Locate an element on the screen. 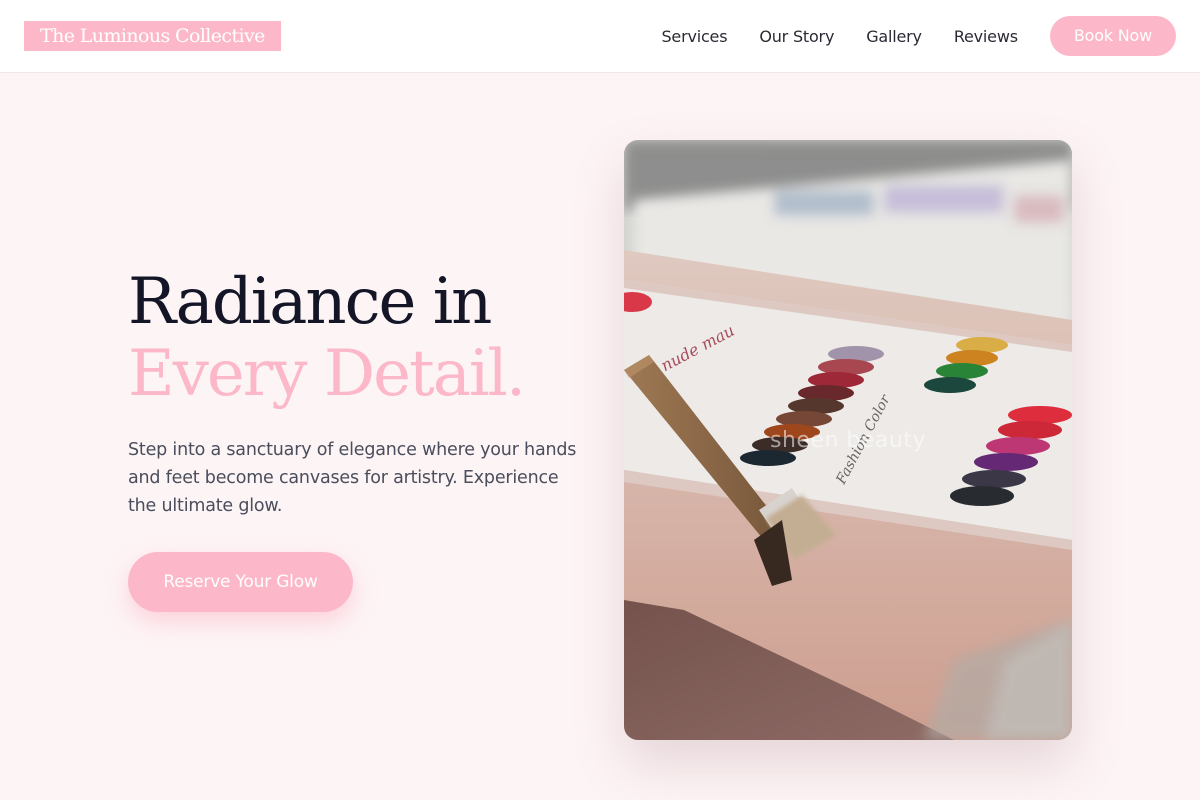  reserve-glow-button: Reserve Your Glow is located at coordinates (240, 582).